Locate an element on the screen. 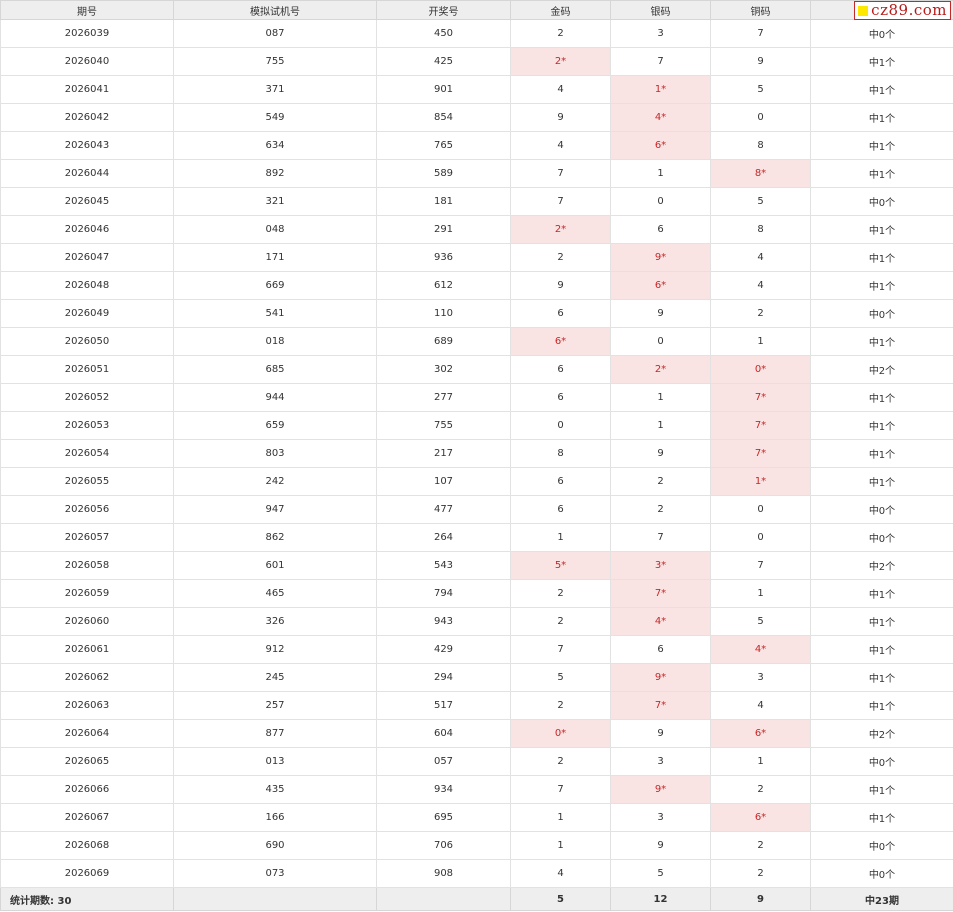  sim-cell: 166 is located at coordinates (275, 817).